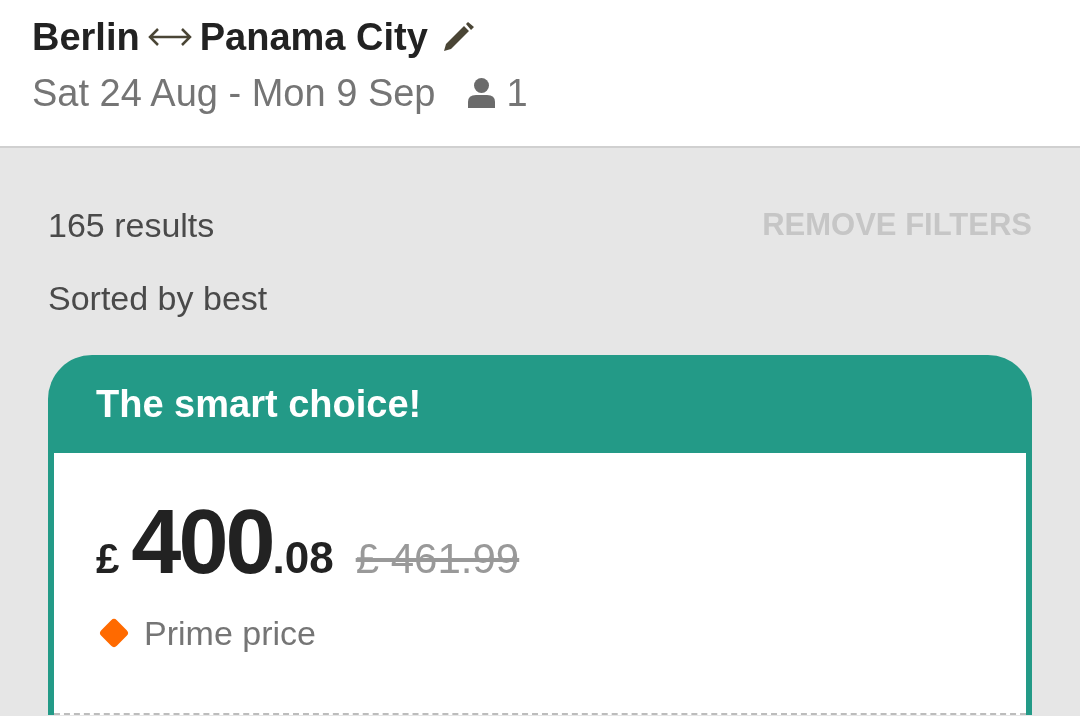 Image resolution: width=1080 pixels, height=716 pixels. I want to click on origin-city: Berlin, so click(86, 37).